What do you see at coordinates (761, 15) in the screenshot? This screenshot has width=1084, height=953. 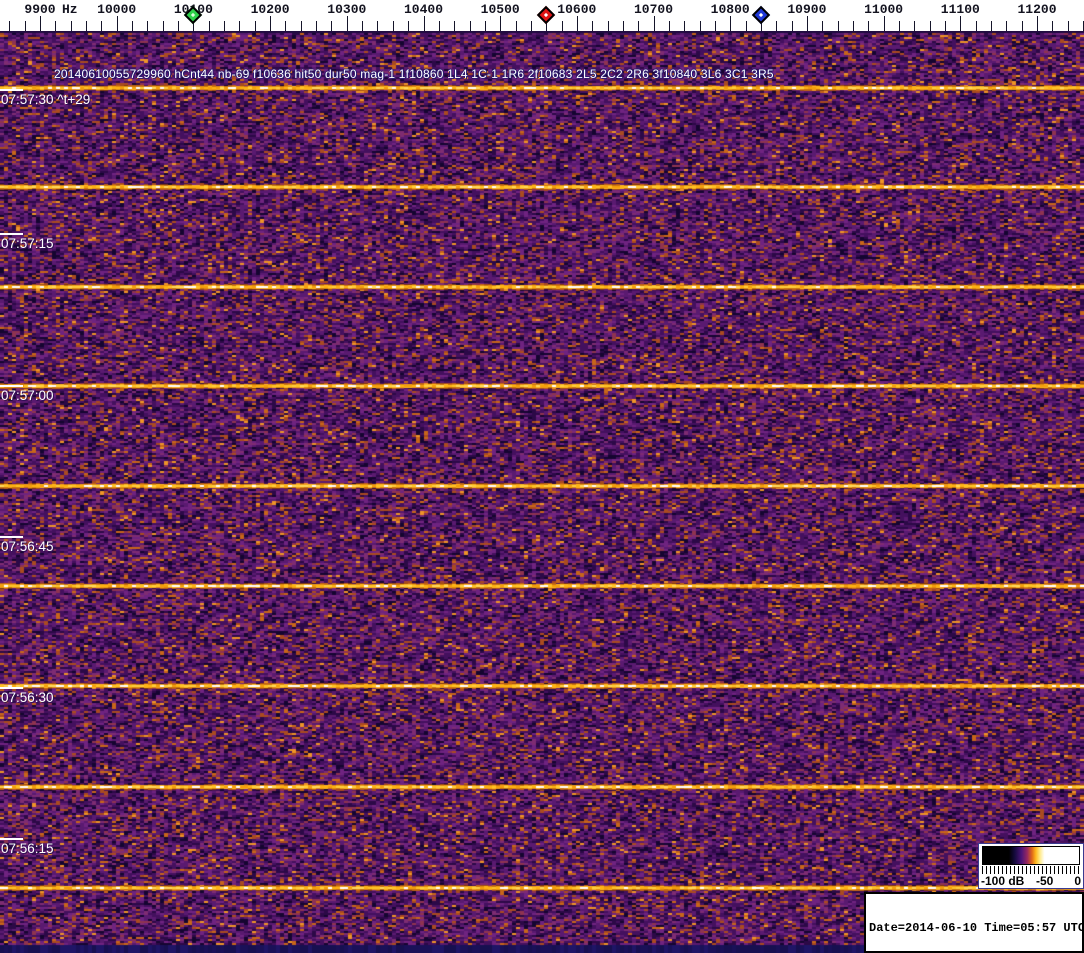 I see `marker-blue-icon` at bounding box center [761, 15].